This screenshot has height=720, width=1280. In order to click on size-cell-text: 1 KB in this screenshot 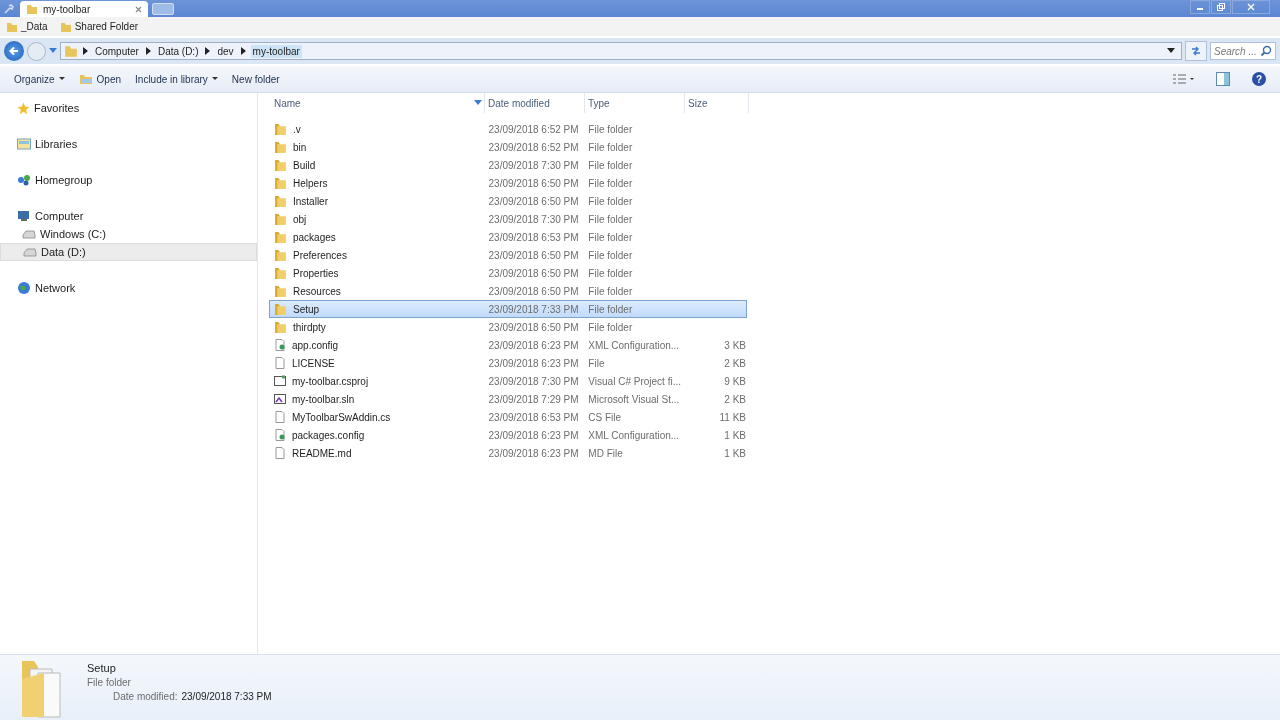, I will do `click(734, 453)`.